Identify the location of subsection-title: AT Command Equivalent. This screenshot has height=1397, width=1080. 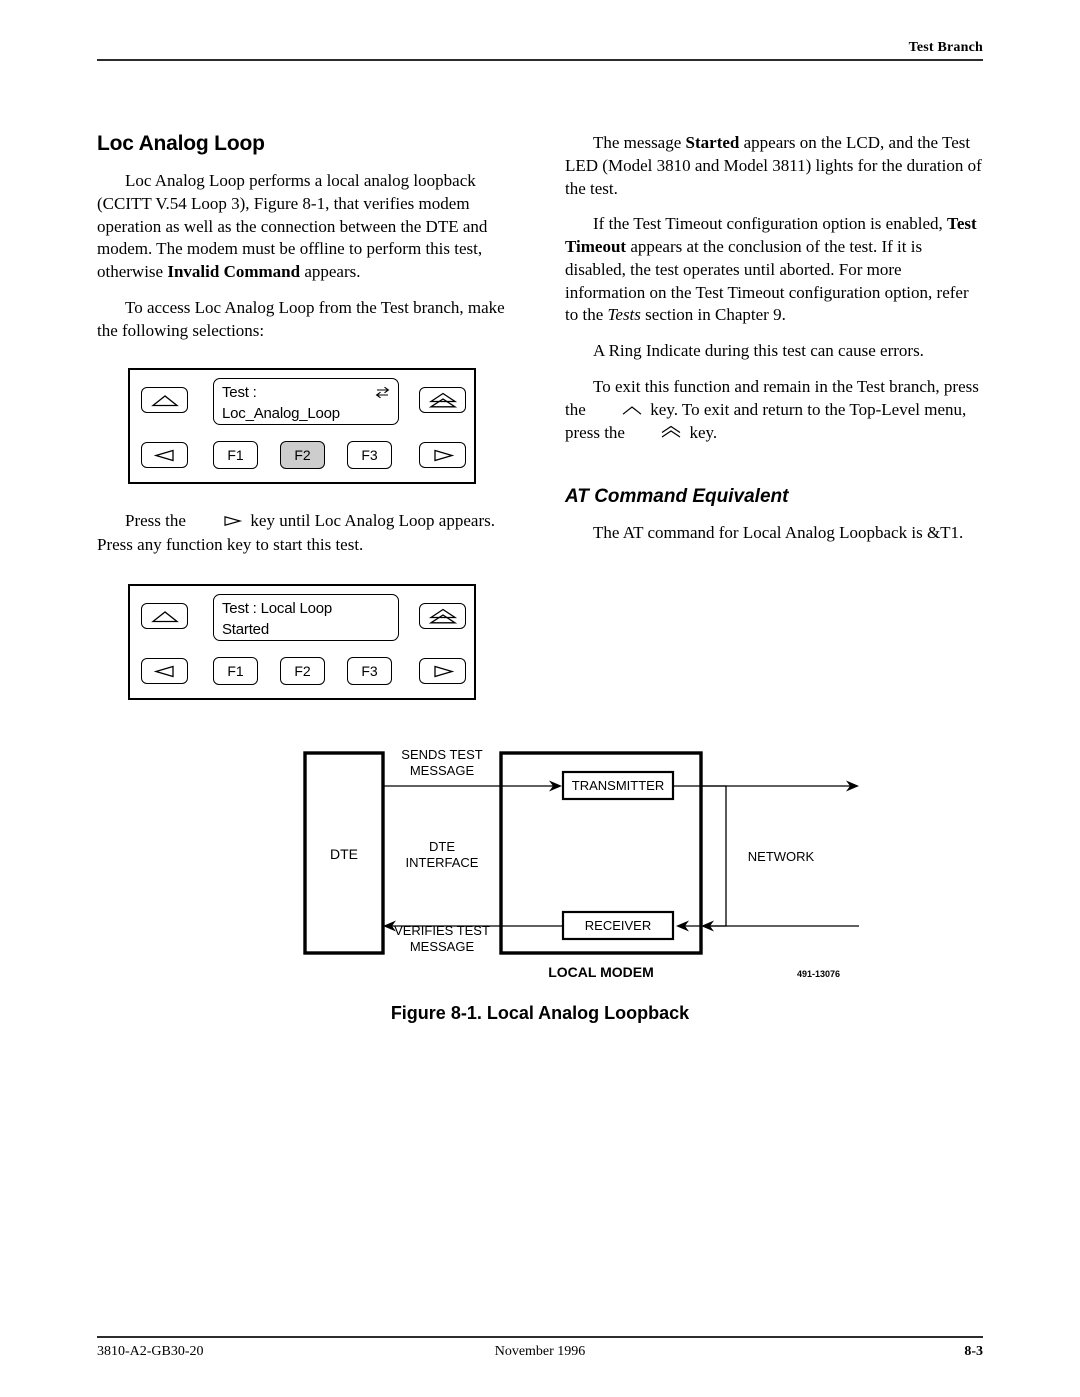
(677, 497).